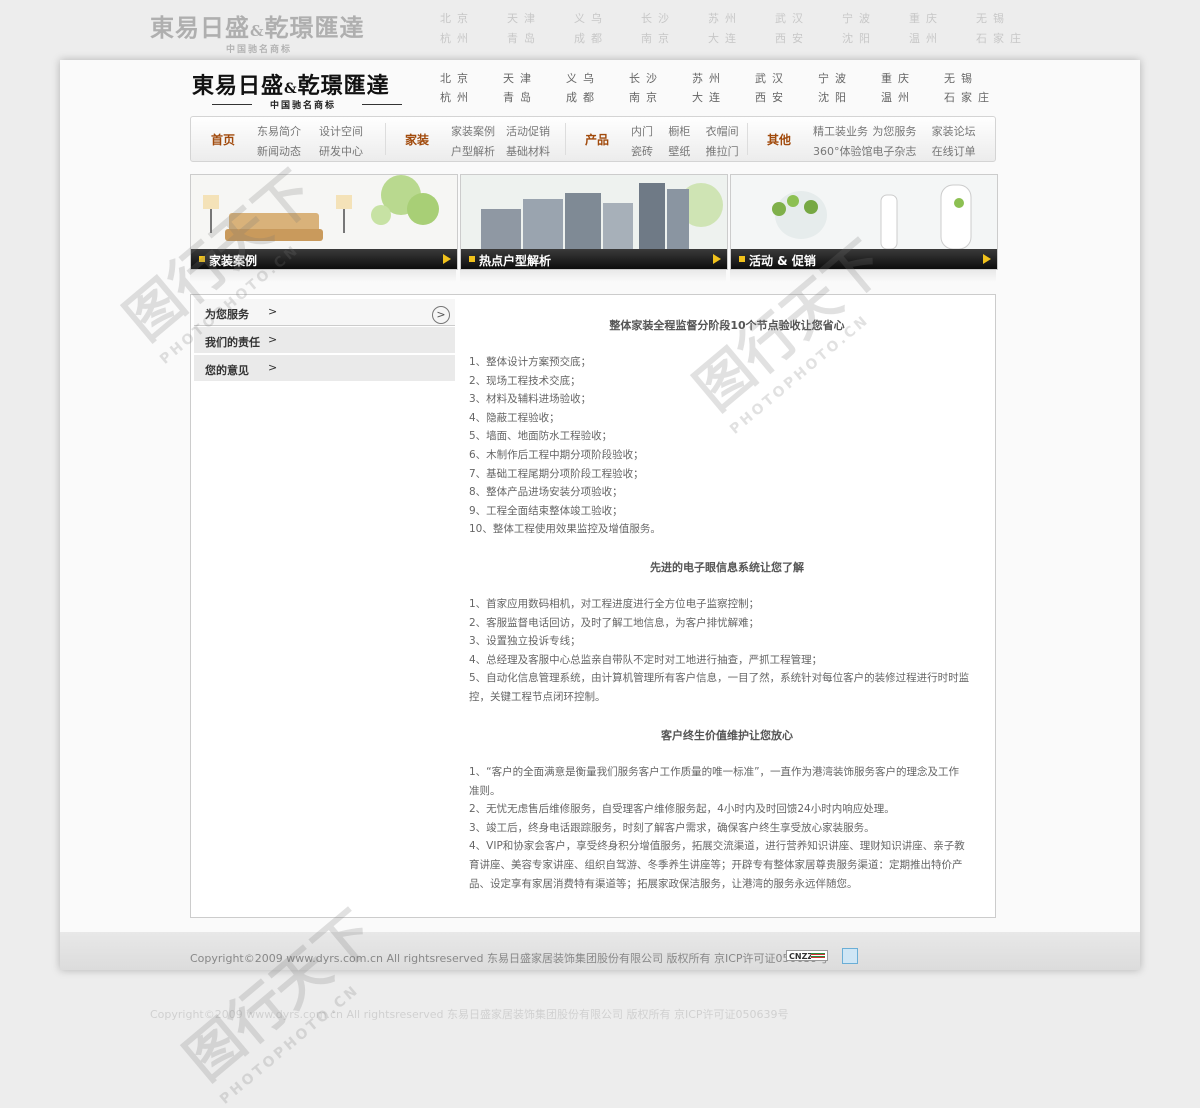 Image resolution: width=1200 pixels, height=1108 pixels. Describe the element at coordinates (722, 131) in the screenshot. I see `nav-link: 衣帽间` at that location.